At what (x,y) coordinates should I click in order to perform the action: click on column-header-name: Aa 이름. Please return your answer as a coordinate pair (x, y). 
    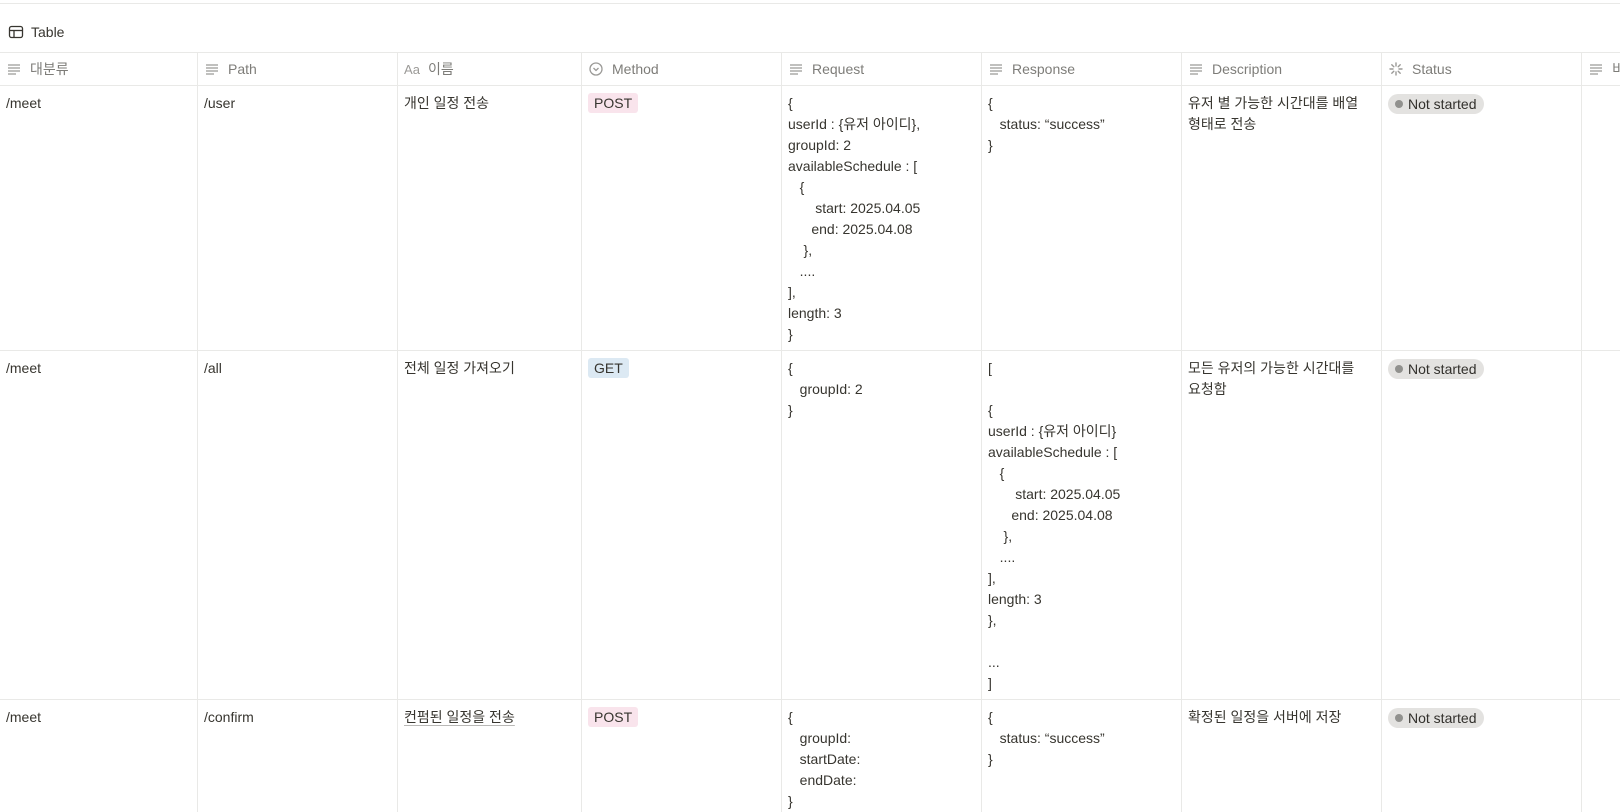
    Looking at the image, I should click on (490, 69).